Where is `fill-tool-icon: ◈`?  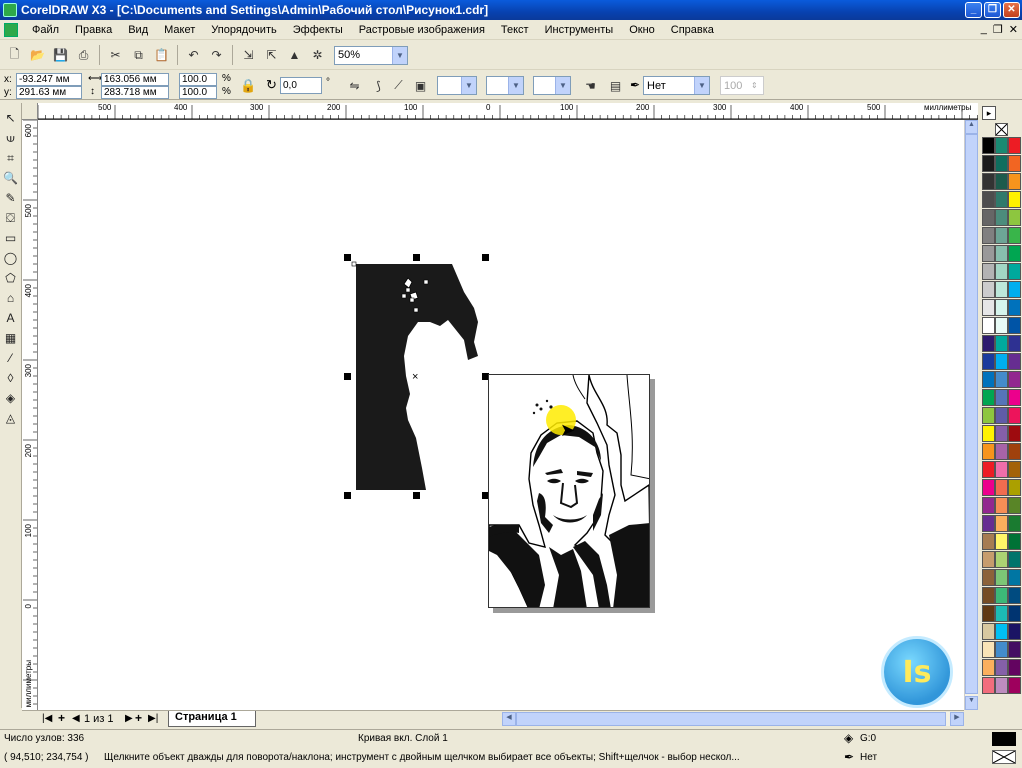 fill-tool-icon: ◈ is located at coordinates (11, 398).